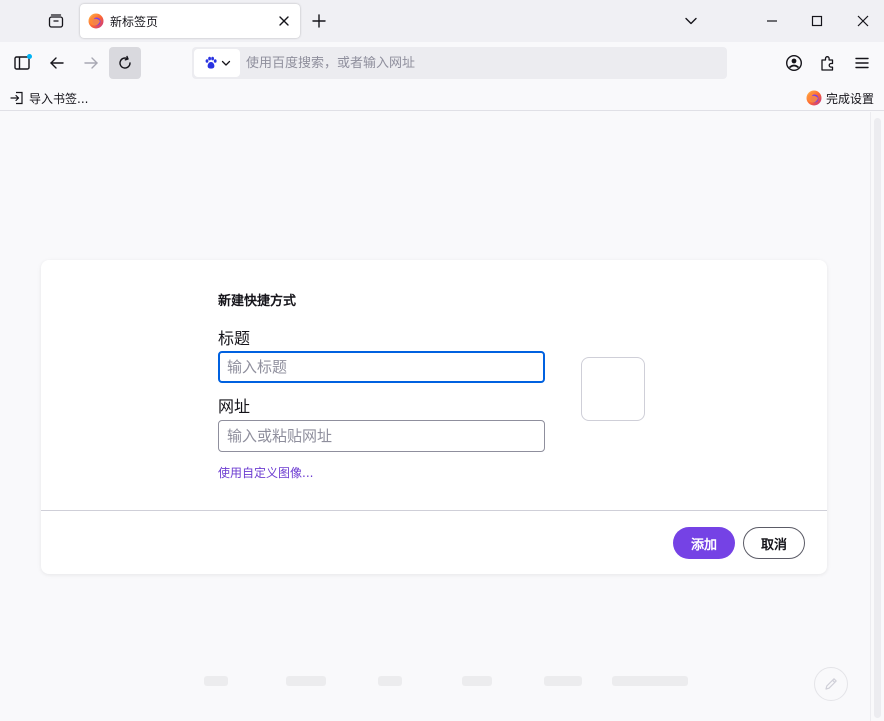 Image resolution: width=884 pixels, height=721 pixels. I want to click on forward-button, so click(91, 63).